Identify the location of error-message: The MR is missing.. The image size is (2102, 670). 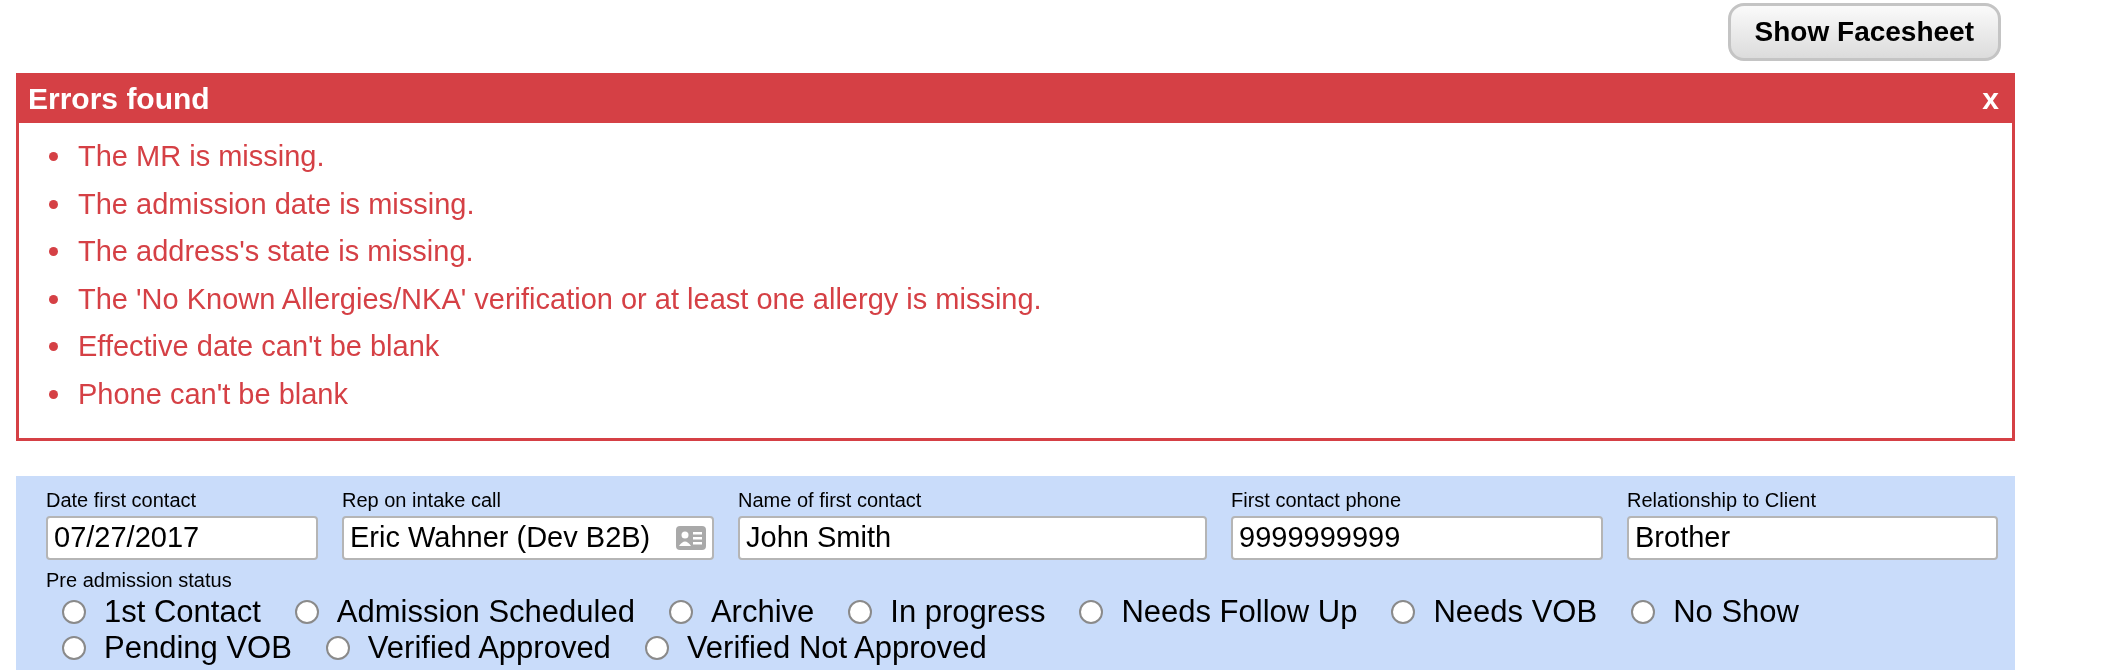
(201, 156).